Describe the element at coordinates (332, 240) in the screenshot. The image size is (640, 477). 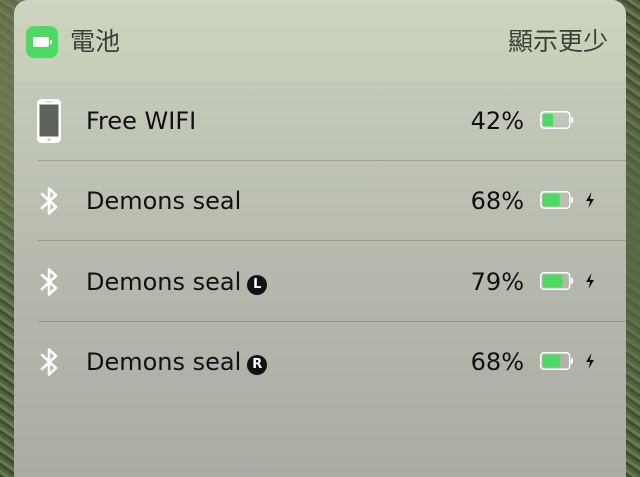
I see `row-divider` at that location.